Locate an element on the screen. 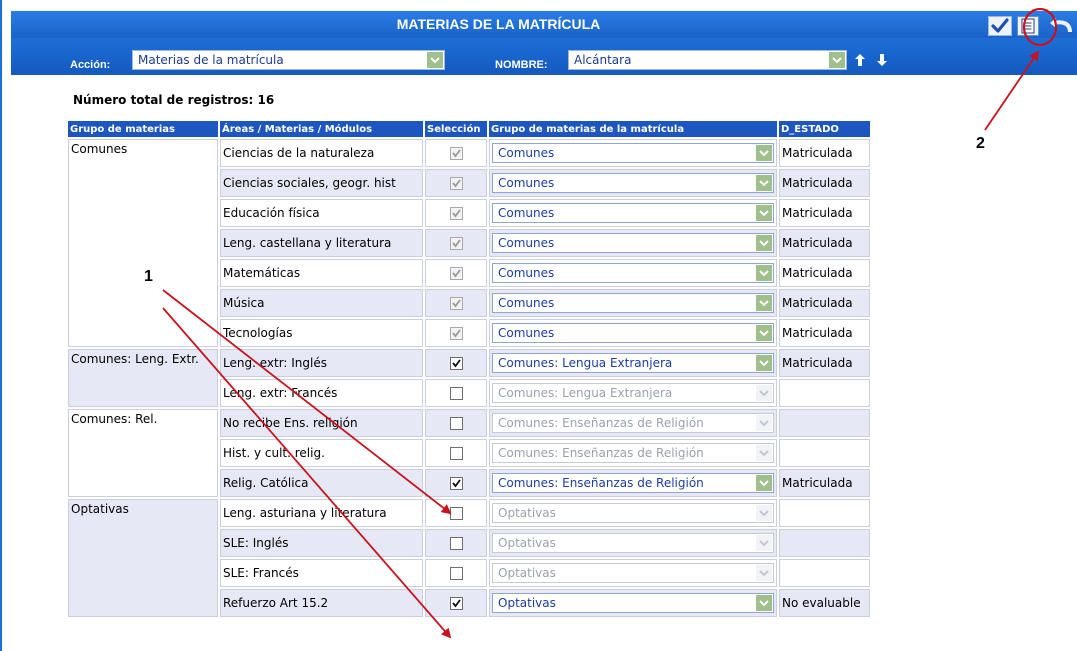 Image resolution: width=1077 pixels, height=651 pixels. estado-cell: Matriculada is located at coordinates (824, 483).